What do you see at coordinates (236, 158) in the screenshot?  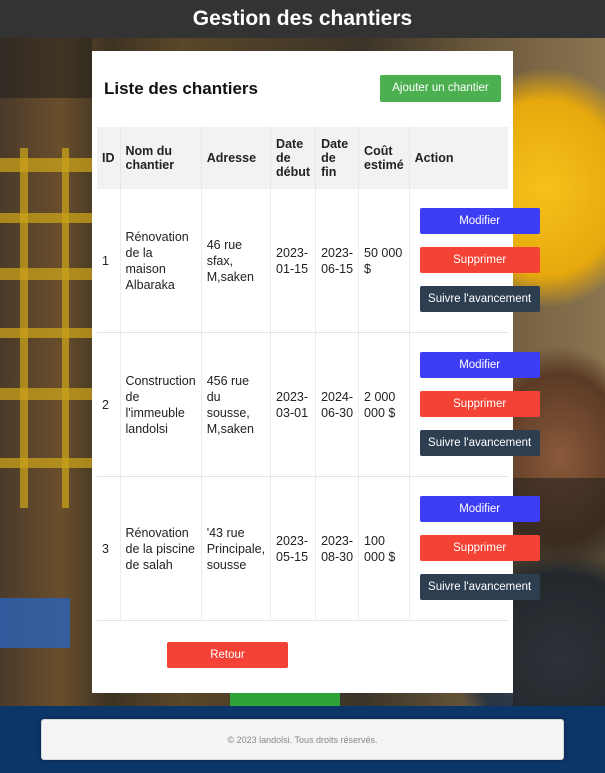 I see `col-header-adresse: Adresse` at bounding box center [236, 158].